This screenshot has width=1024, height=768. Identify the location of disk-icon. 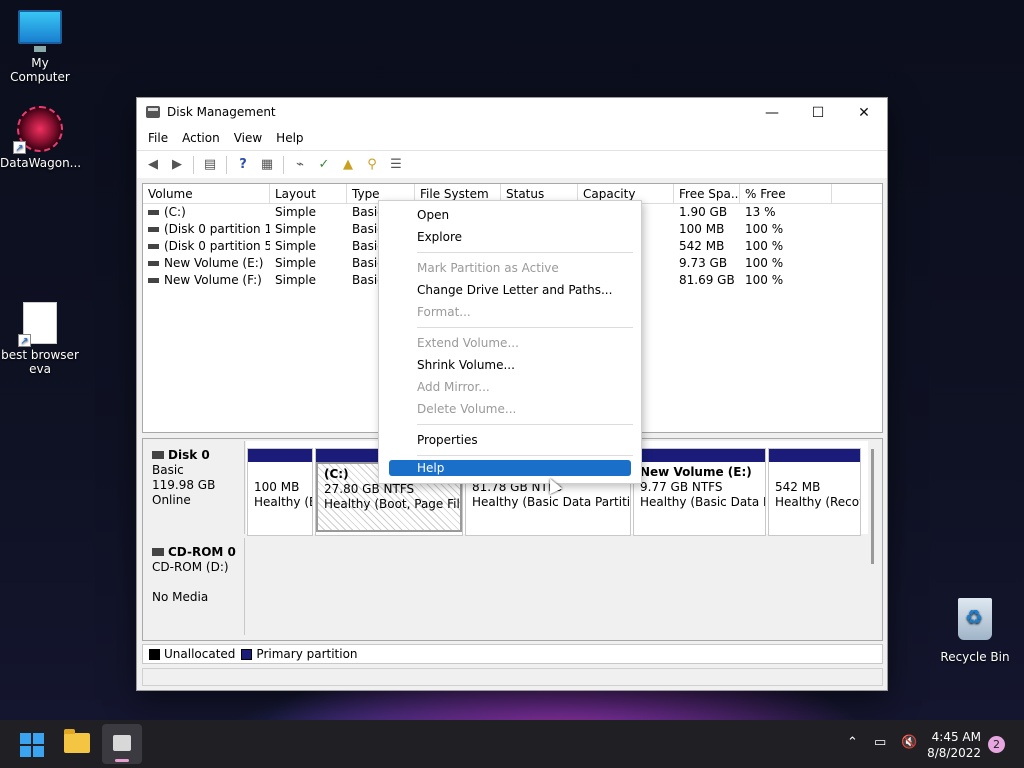
(158, 455).